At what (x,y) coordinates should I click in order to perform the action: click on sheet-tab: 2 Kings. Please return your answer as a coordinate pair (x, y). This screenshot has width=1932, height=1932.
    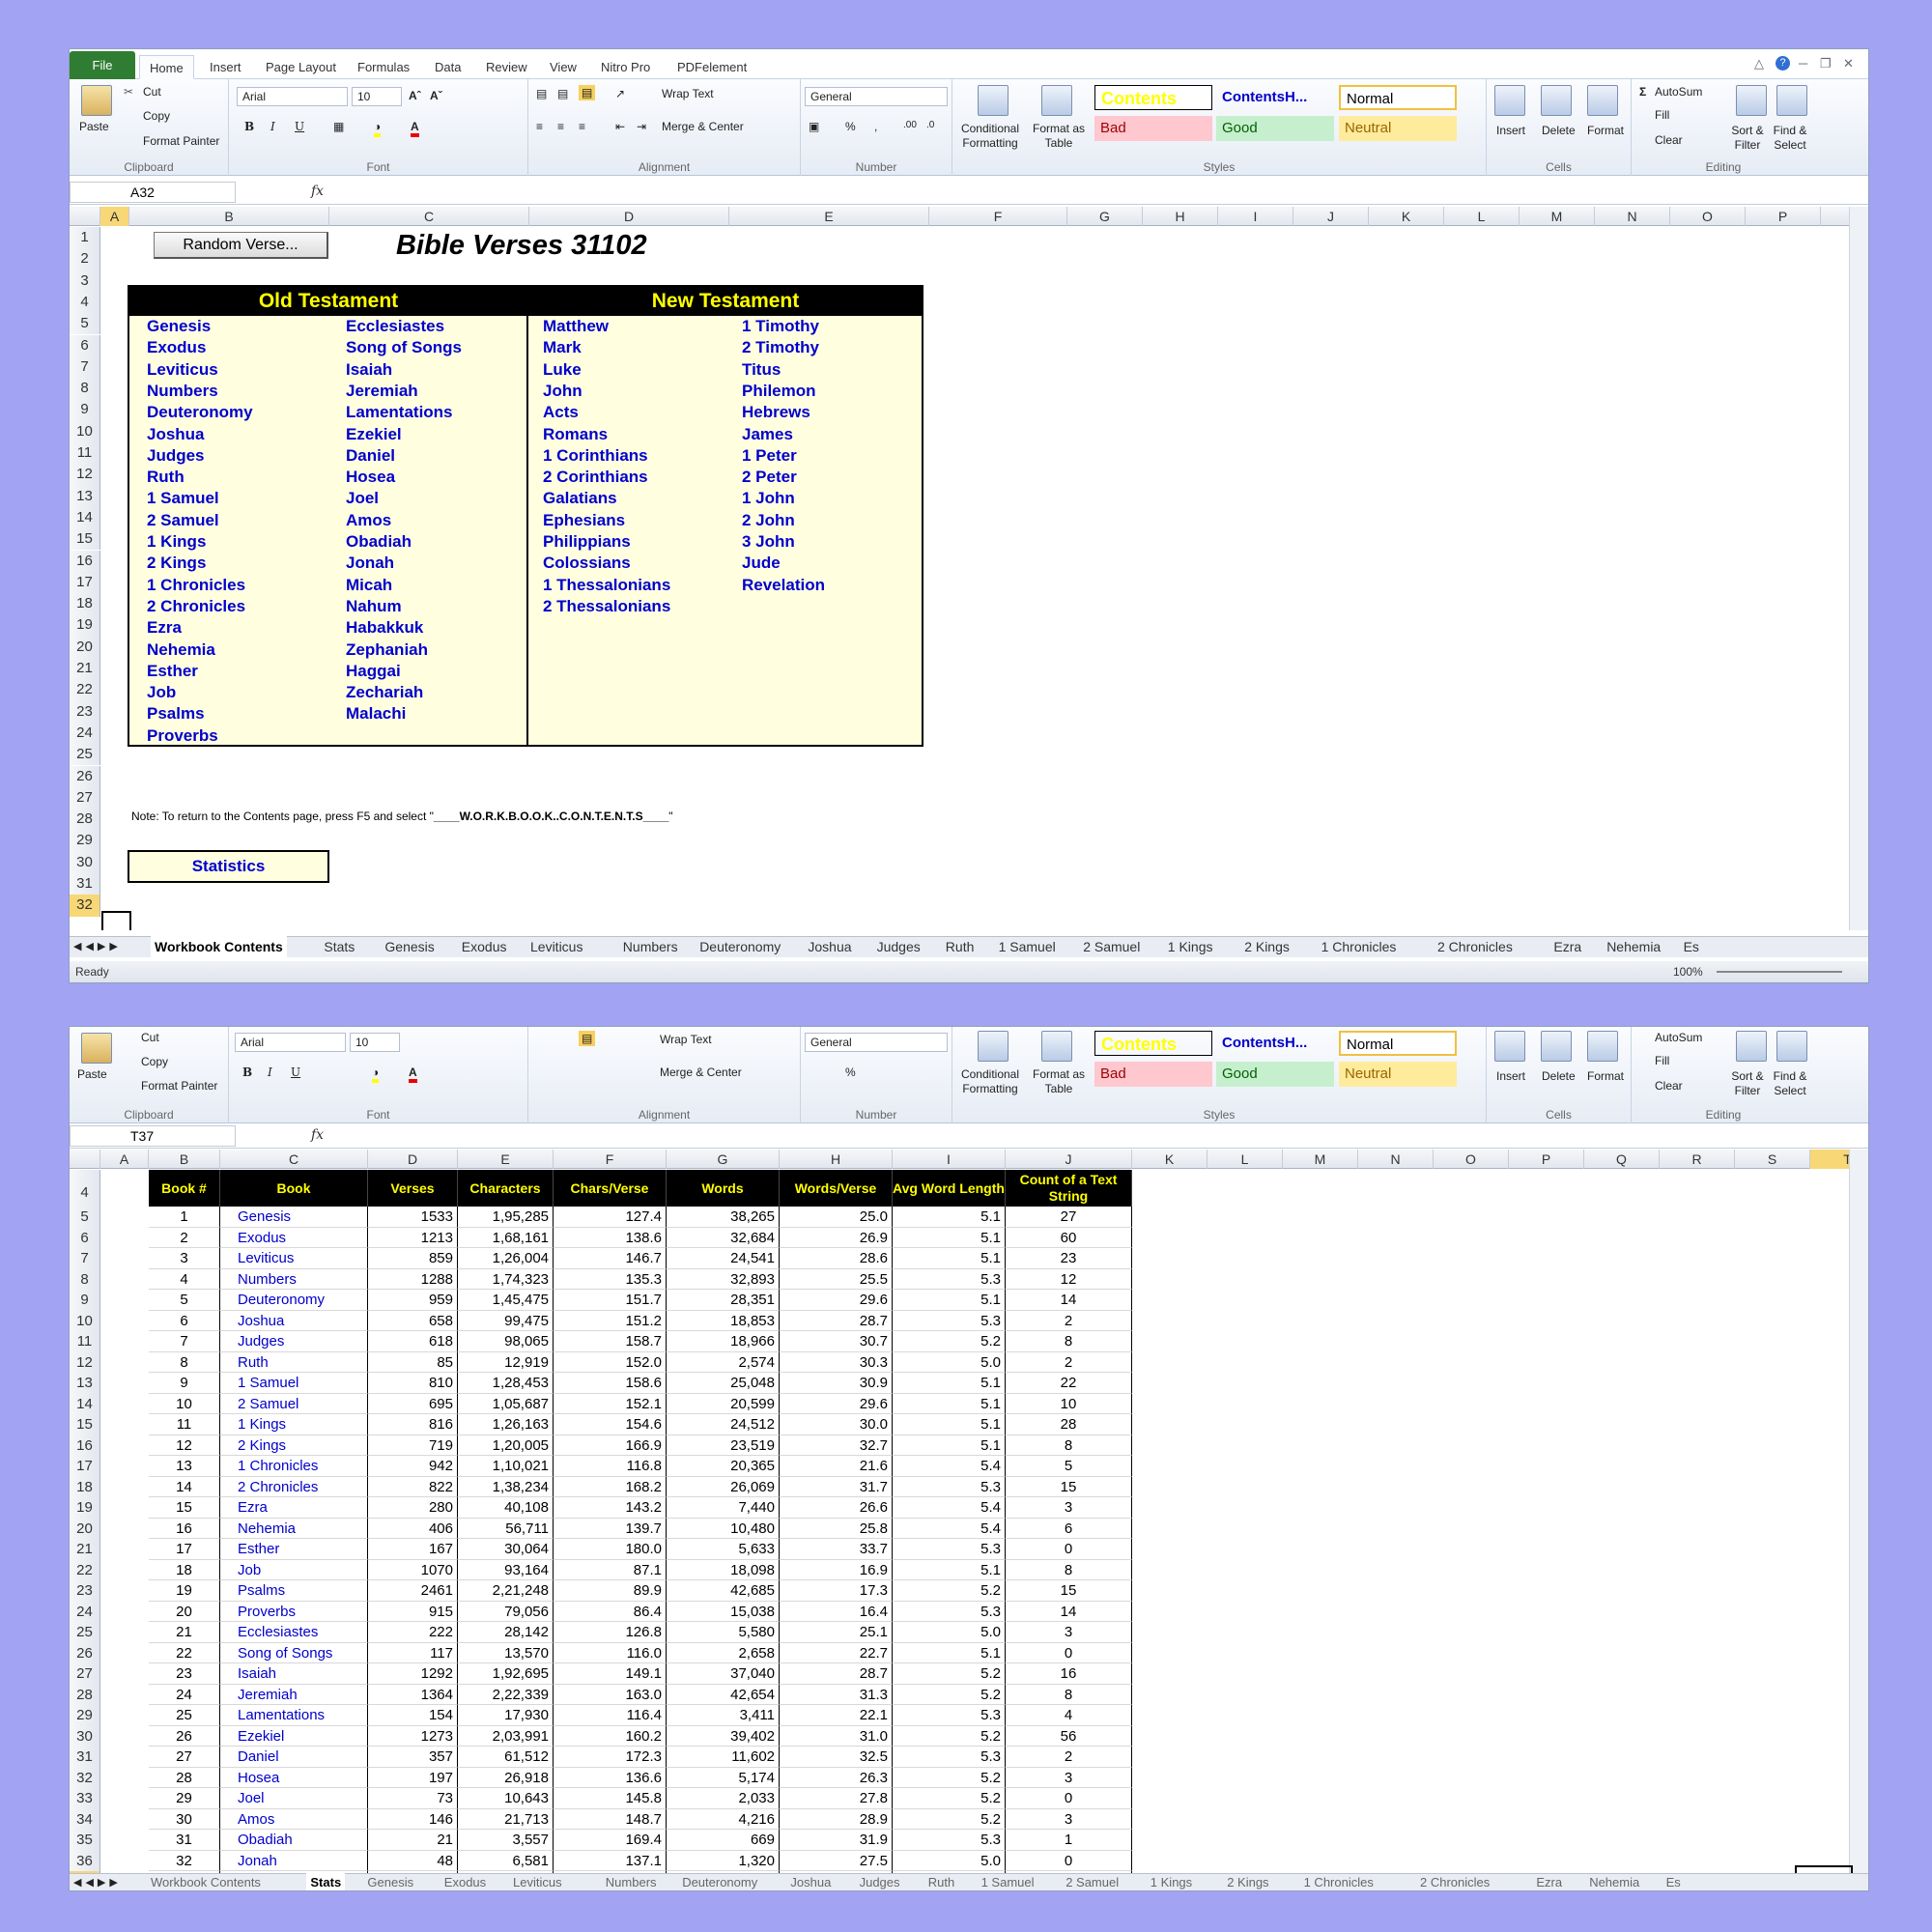
    Looking at the image, I should click on (1267, 946).